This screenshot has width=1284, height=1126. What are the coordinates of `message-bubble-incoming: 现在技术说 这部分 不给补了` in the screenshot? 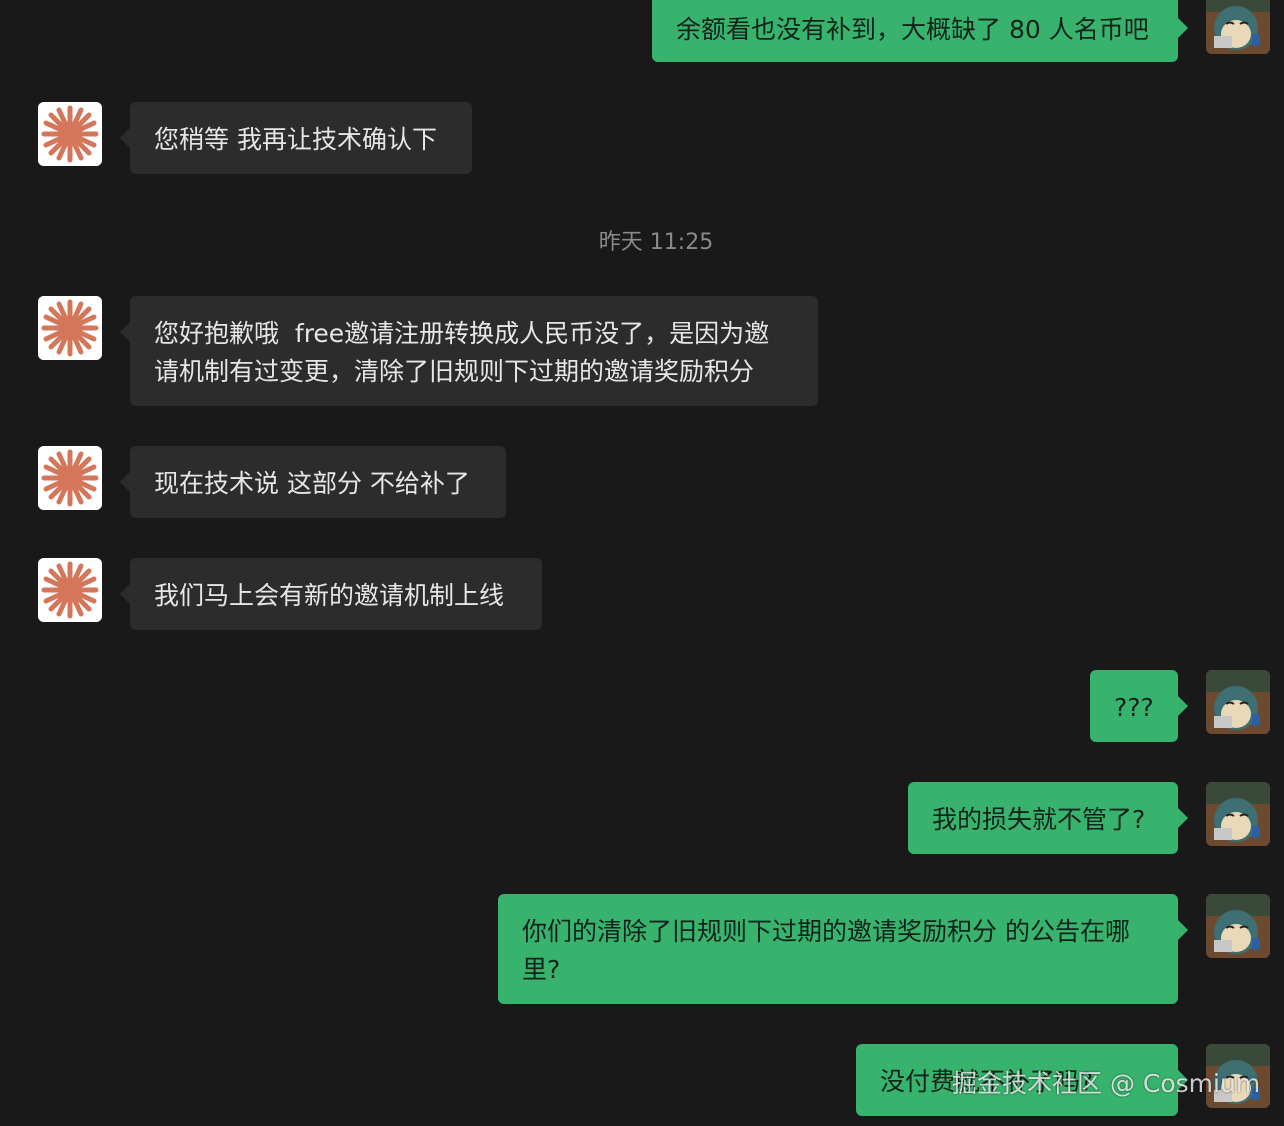 It's located at (313, 482).